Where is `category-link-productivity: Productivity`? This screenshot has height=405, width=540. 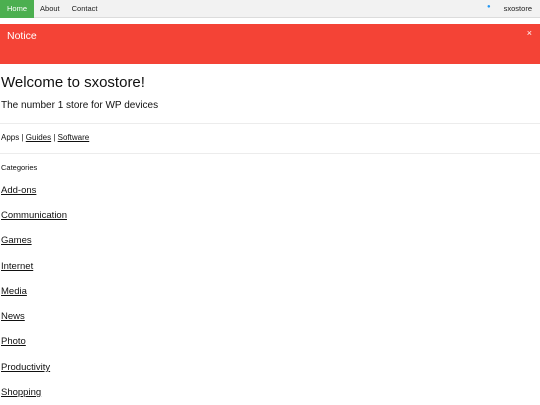 category-link-productivity: Productivity is located at coordinates (25, 368).